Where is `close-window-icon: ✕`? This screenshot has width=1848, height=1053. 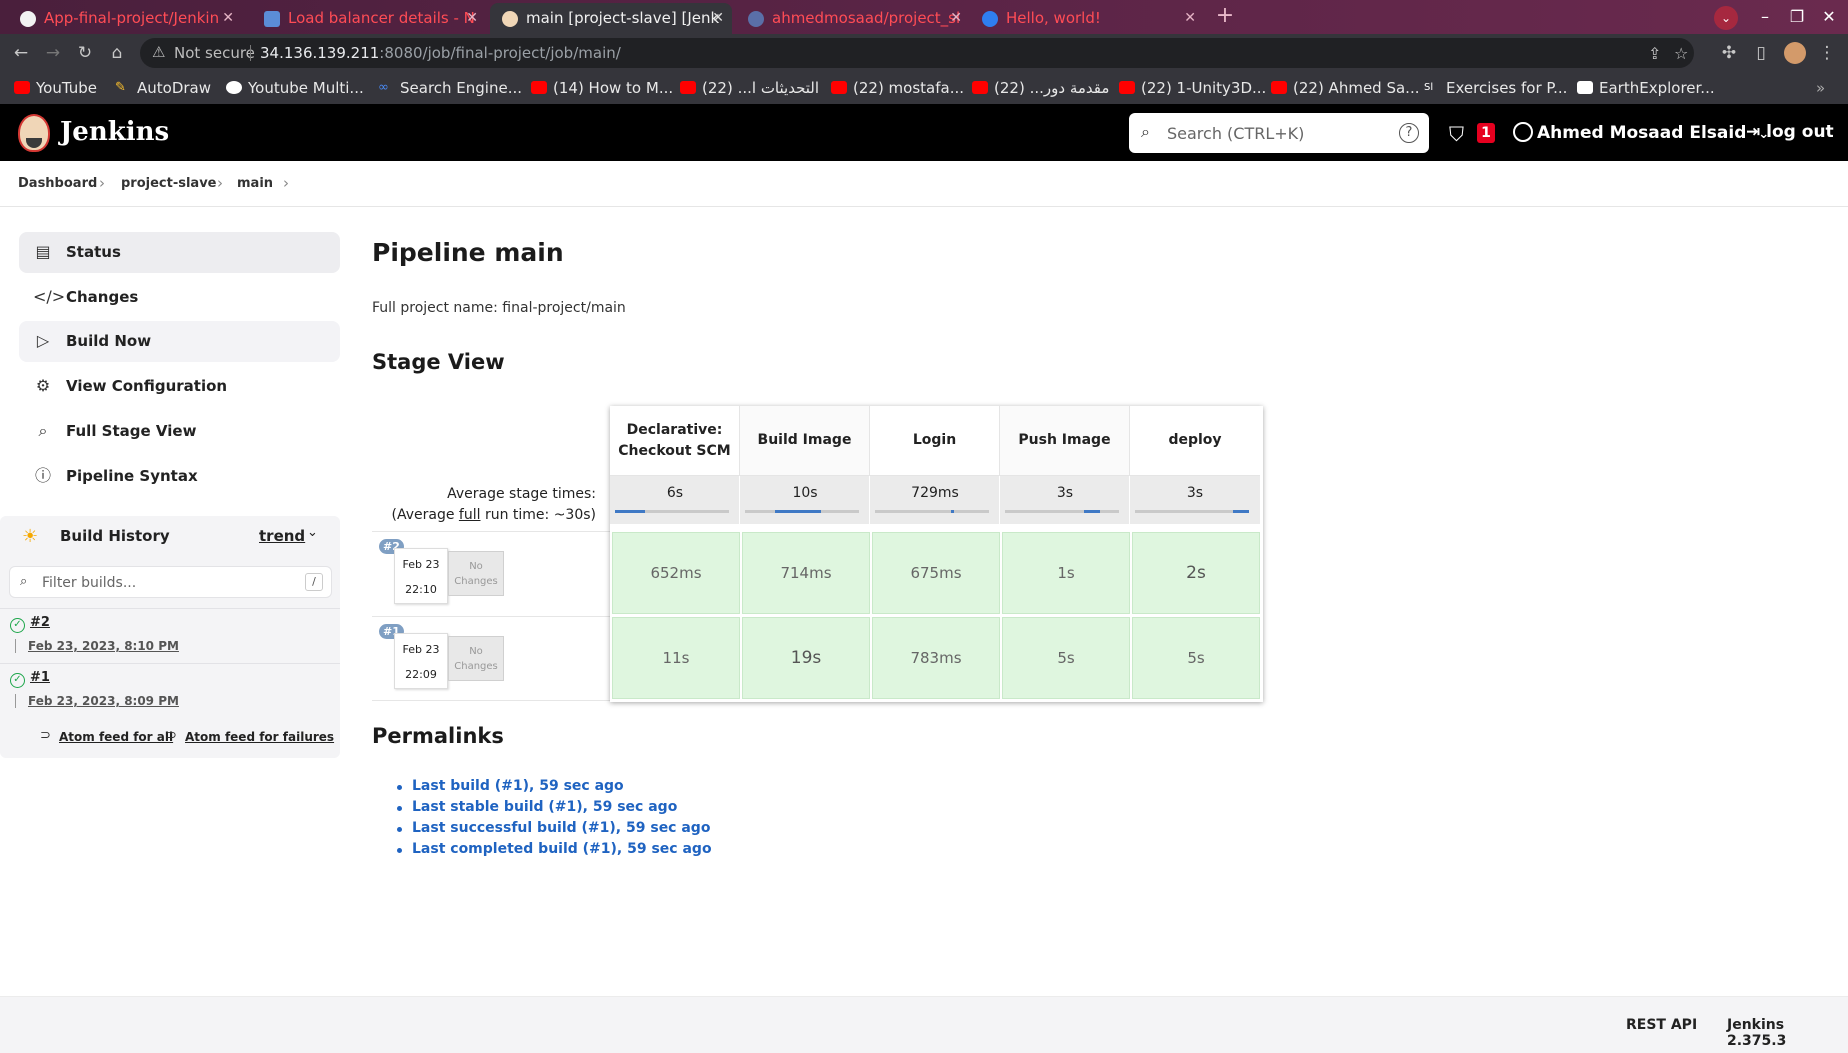 close-window-icon: ✕ is located at coordinates (1829, 17).